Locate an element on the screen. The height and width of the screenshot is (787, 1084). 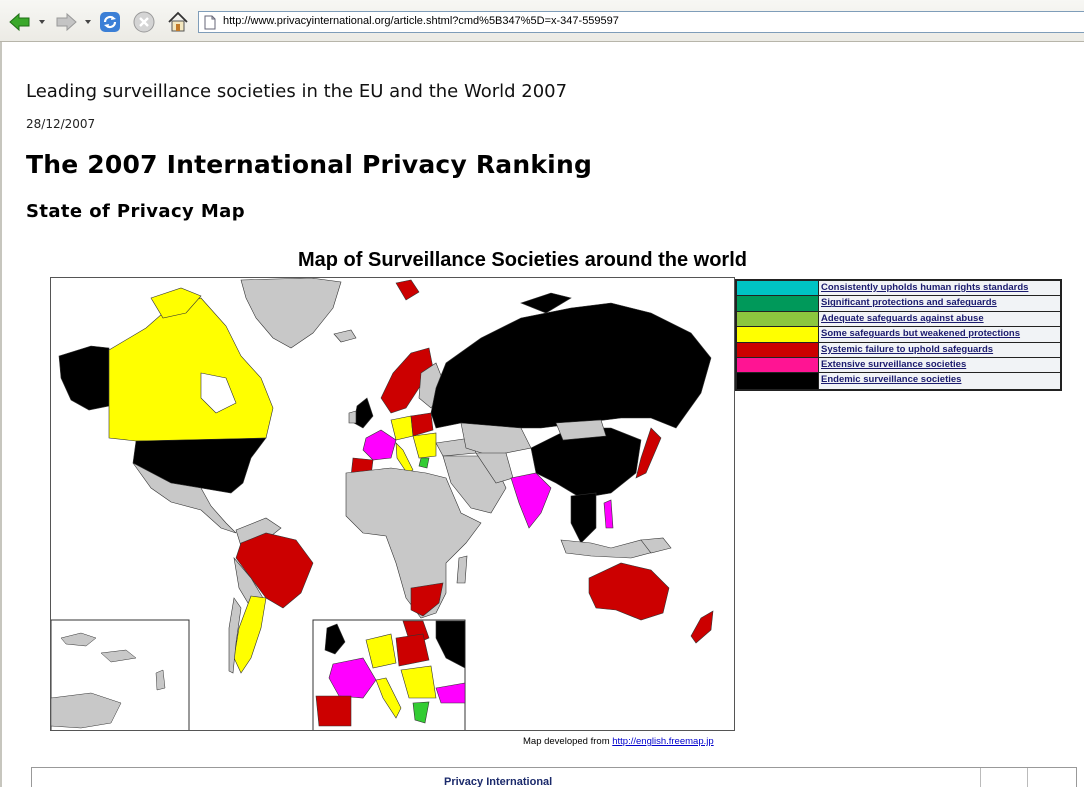
article-date: 28/12/2007 is located at coordinates (61, 124).